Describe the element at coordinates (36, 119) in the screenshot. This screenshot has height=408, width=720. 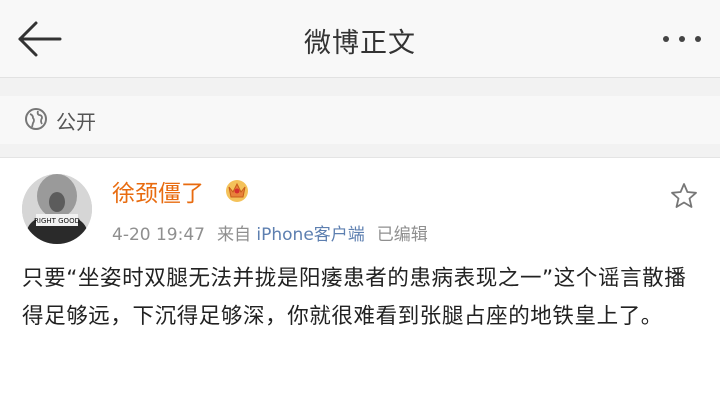
I see `globe-icon` at that location.